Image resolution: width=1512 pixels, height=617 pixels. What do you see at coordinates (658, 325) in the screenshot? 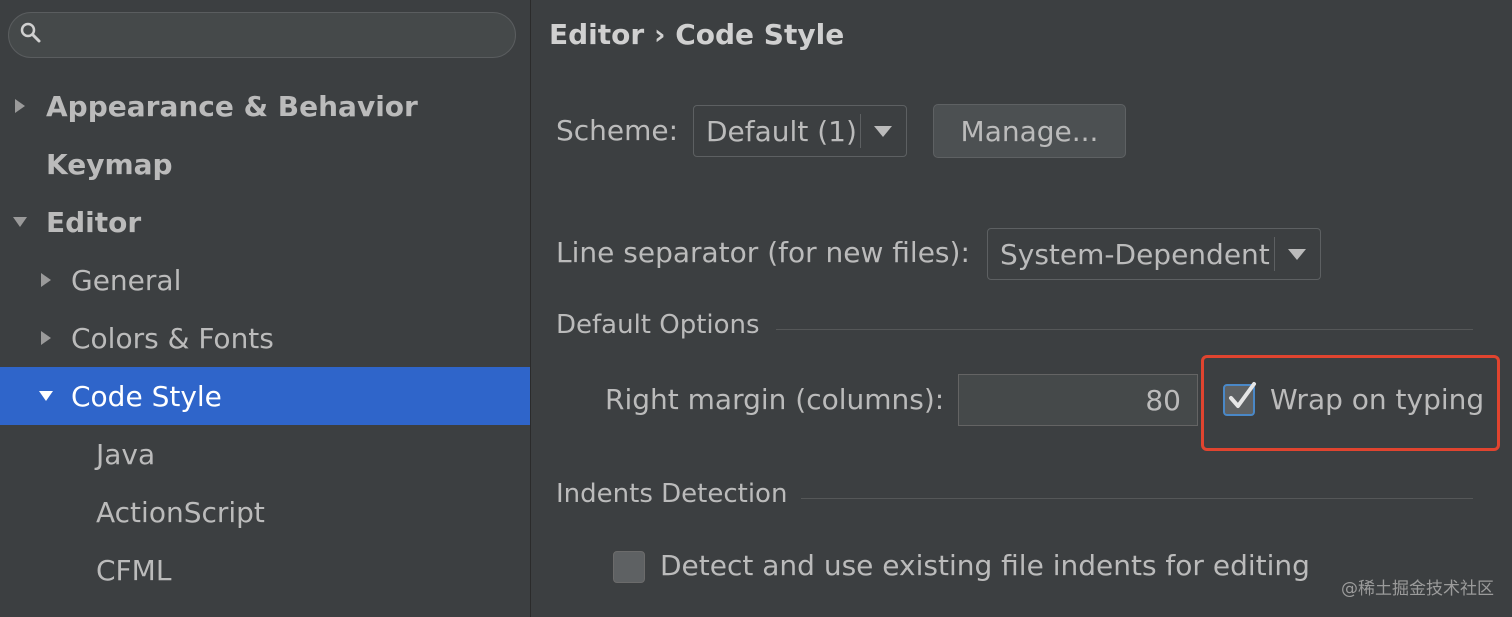
I see `default-options-title: Default Options` at bounding box center [658, 325].